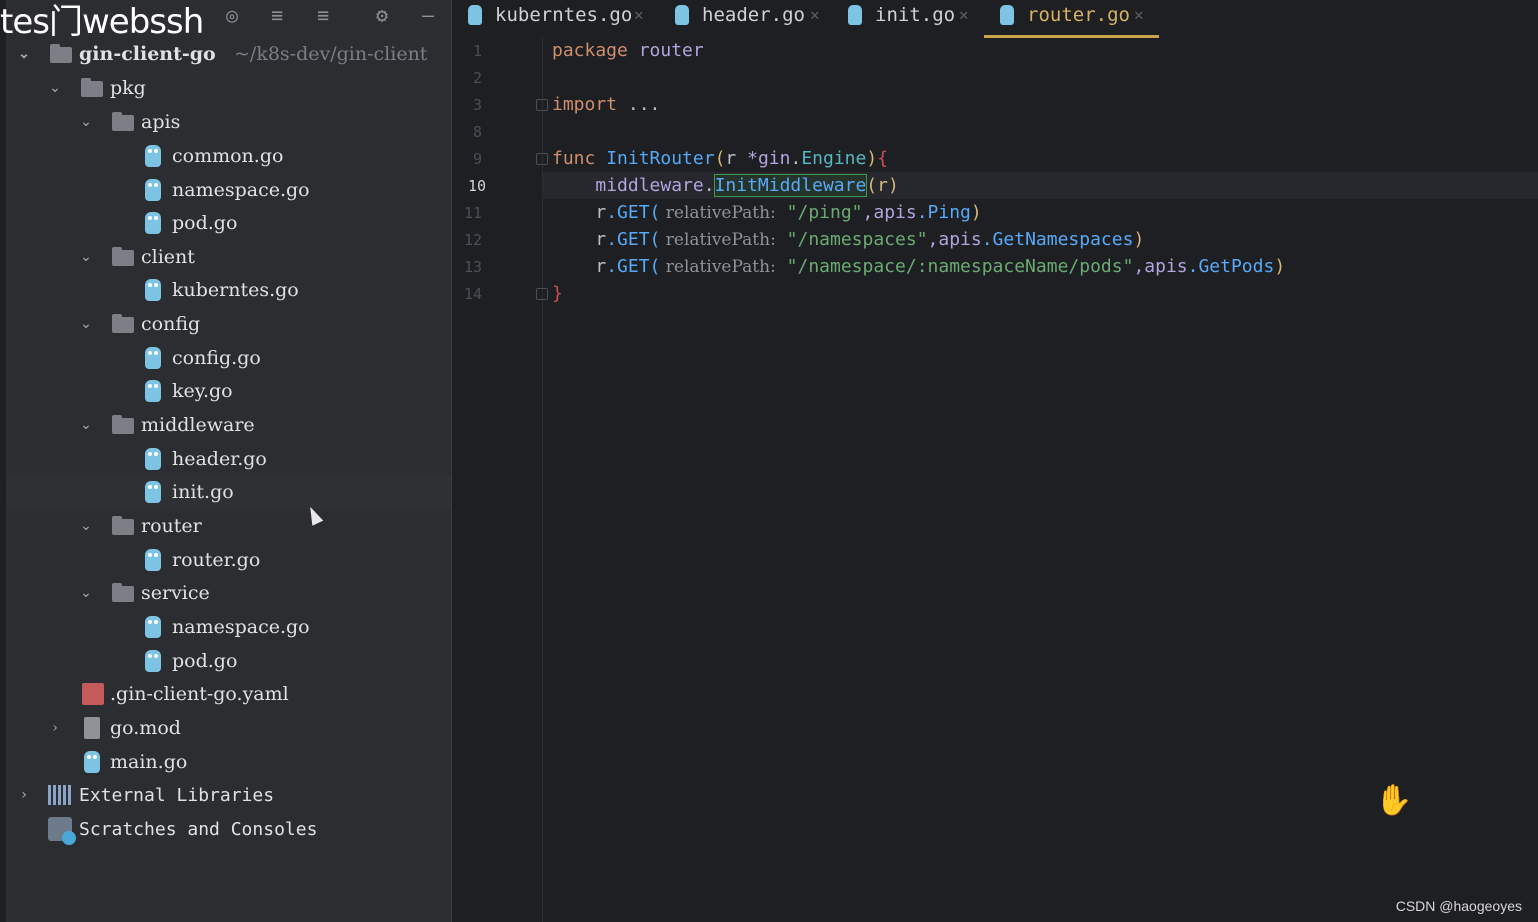  I want to click on tab-router-go: router.go ✕, so click(1071, 19).